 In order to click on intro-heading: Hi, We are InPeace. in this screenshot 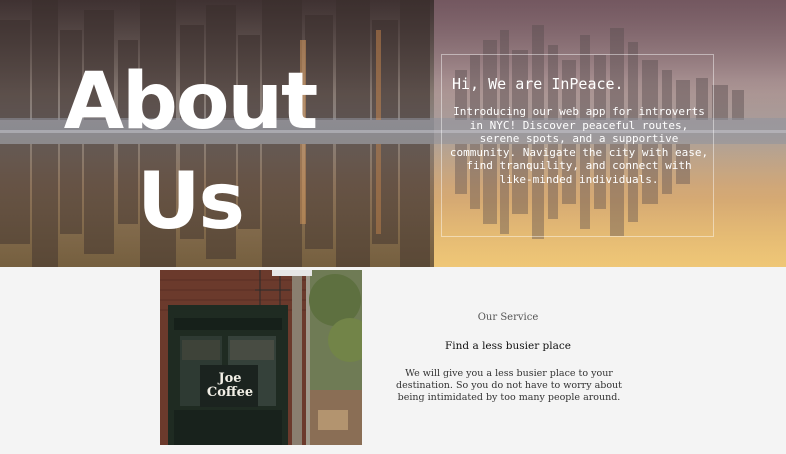, I will do `click(538, 84)`.